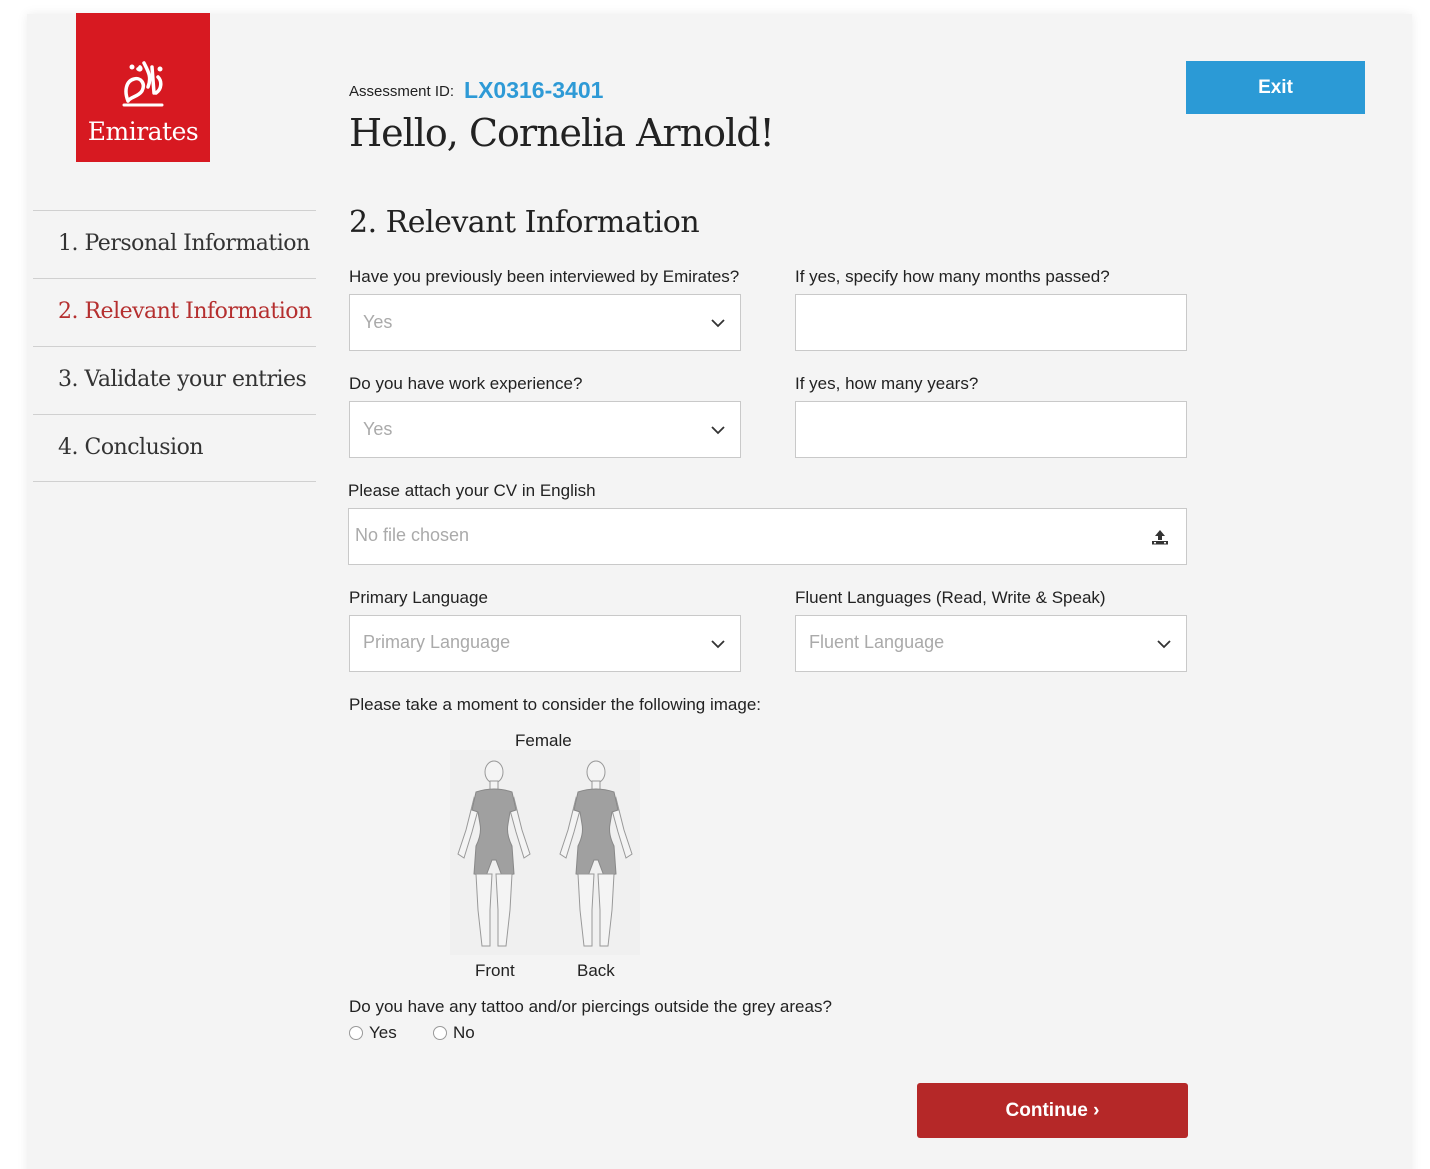 The image size is (1430, 1169). Describe the element at coordinates (952, 276) in the screenshot. I see `months-passed-label: If yes, specify how many months passed?` at that location.